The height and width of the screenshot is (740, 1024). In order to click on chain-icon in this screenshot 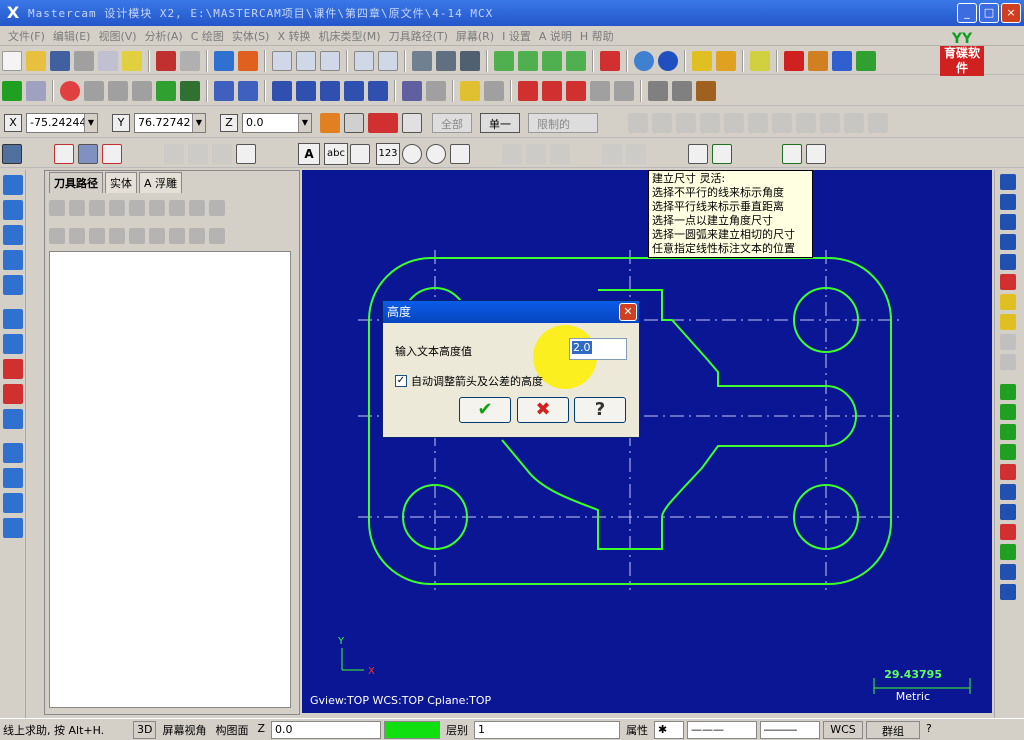, I will do `click(576, 90)`.